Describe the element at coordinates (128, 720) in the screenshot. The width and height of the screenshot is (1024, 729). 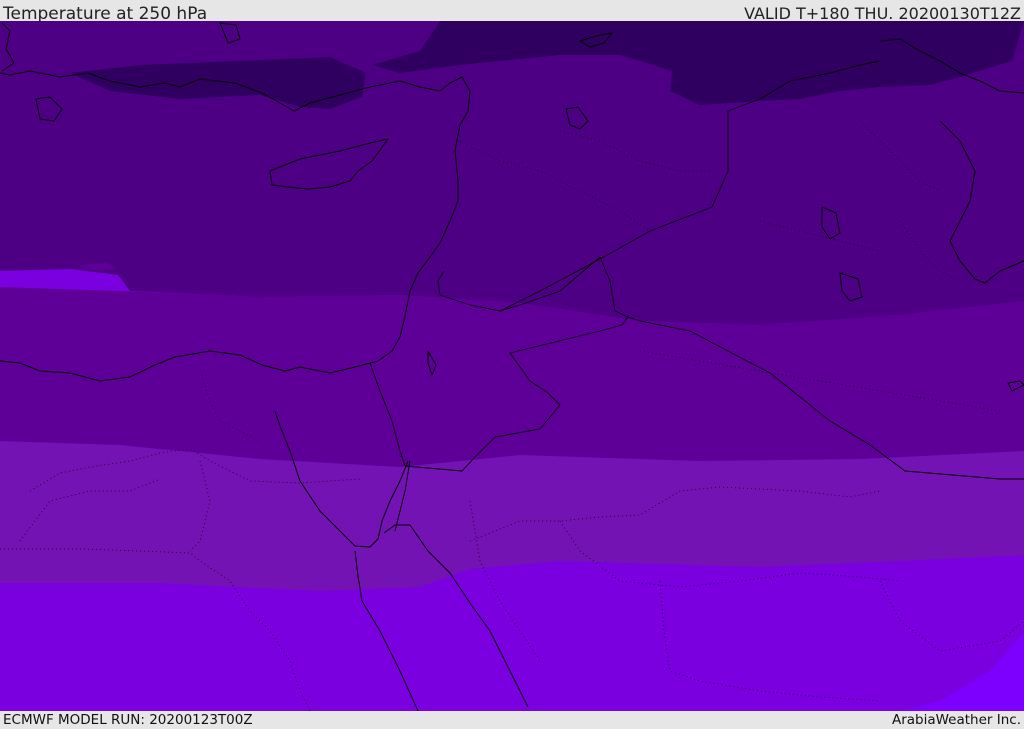
I see `model-run: ECMWF MODEL RUN: 20200123T00Z` at that location.